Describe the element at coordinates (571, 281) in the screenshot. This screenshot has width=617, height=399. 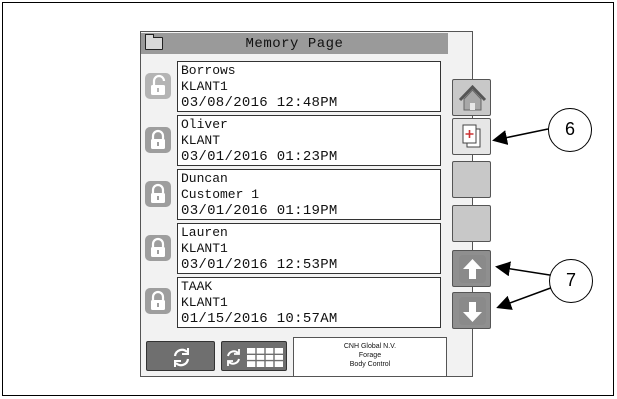
I see `callout-7: 7` at that location.